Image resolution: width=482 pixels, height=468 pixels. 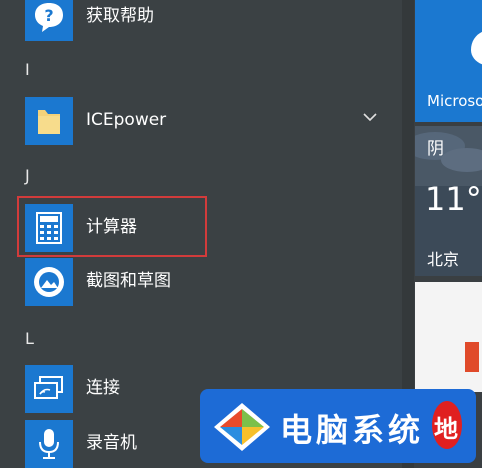 I want to click on edge-icon, so click(x=476, y=48).